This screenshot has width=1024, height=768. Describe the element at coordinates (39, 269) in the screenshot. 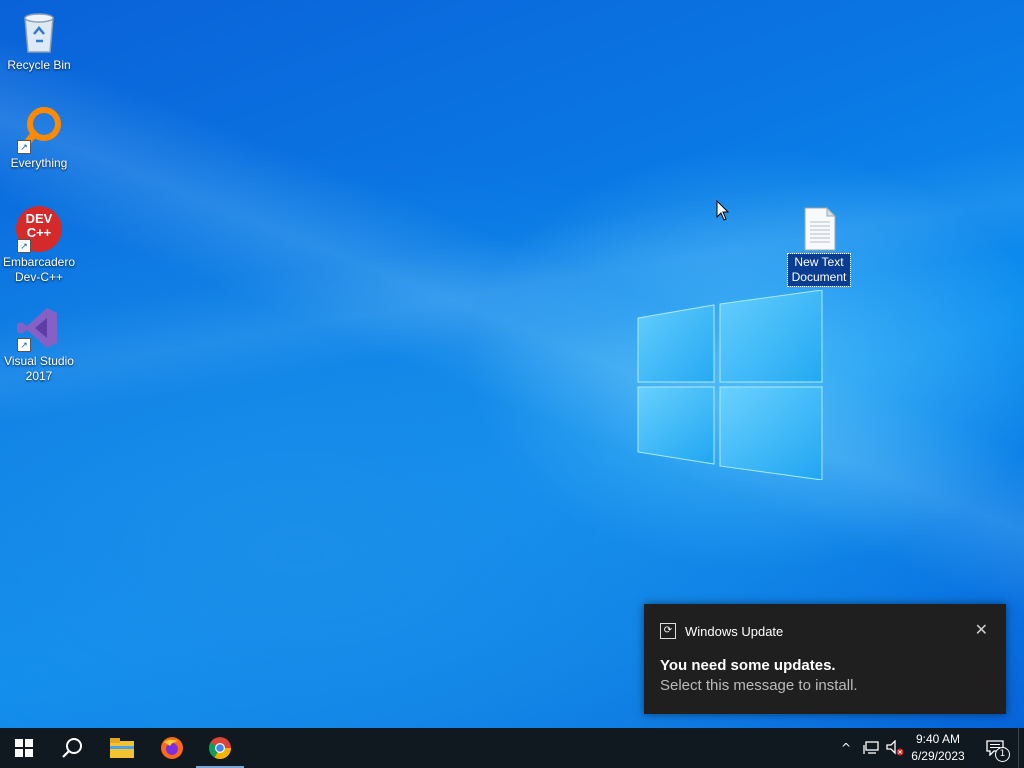

I see `desktop-icon-label: Embarcadero Dev-C++` at that location.